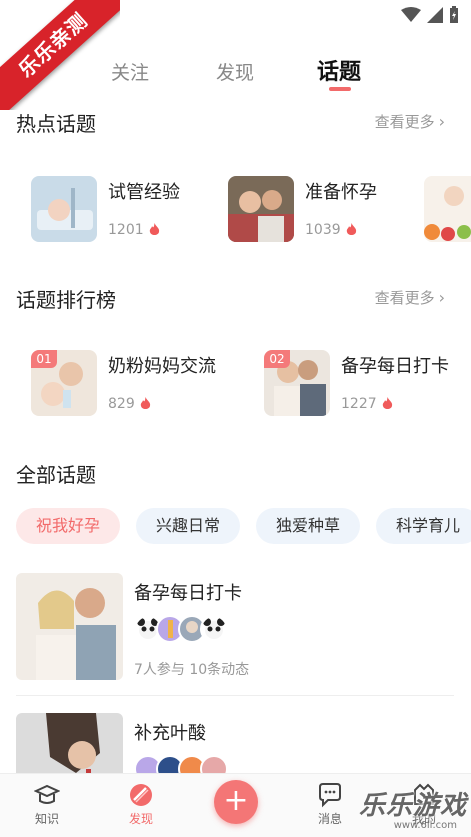 This screenshot has width=471, height=837. I want to click on topic-title: 备孕每日打卡, so click(395, 366).